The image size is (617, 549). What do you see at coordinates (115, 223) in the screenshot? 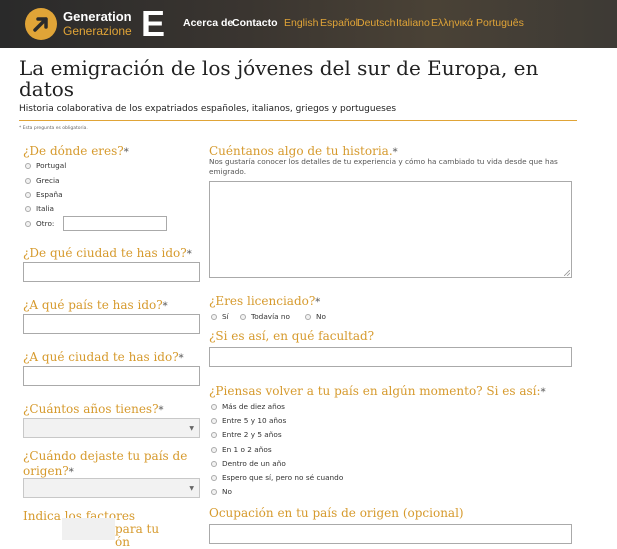
I see `origin-other-input` at bounding box center [115, 223].